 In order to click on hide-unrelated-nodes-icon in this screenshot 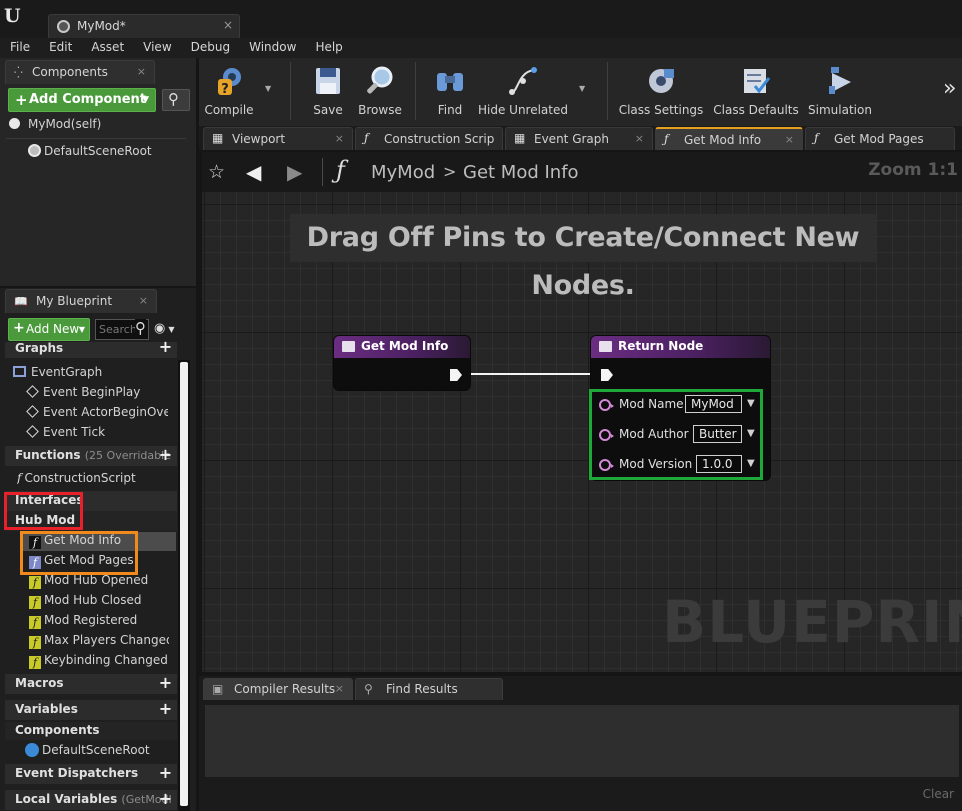, I will do `click(523, 81)`.